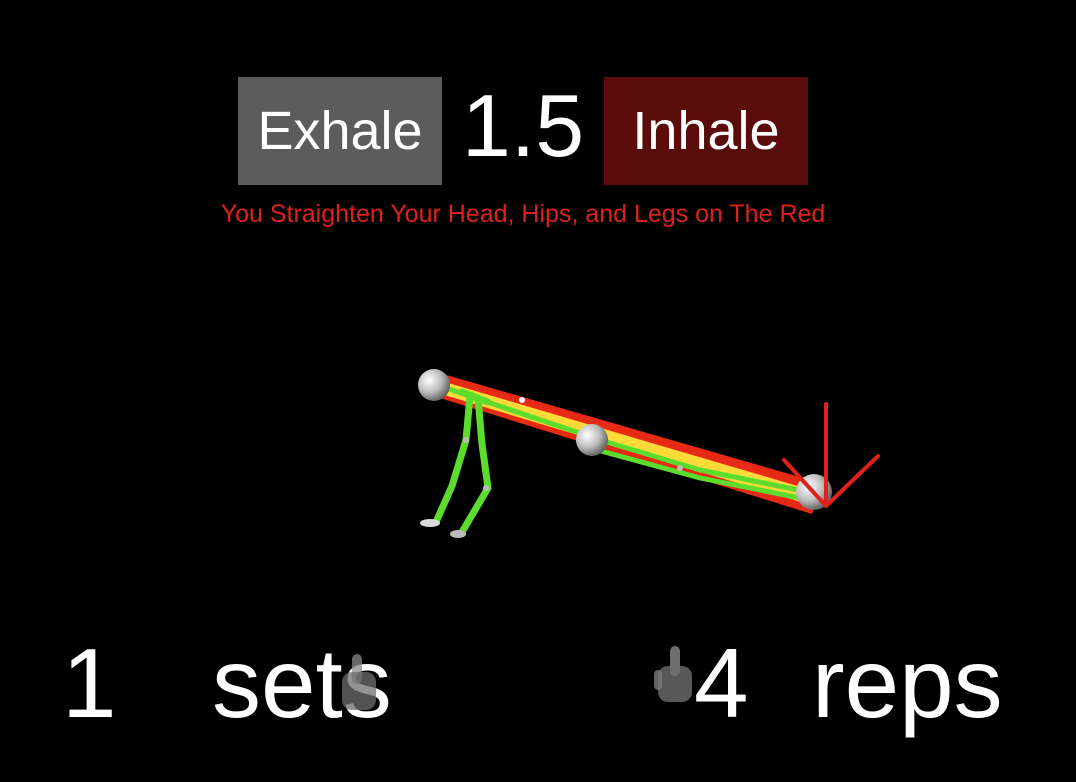 The image size is (1076, 782). I want to click on sets-count: 1, so click(89, 683).